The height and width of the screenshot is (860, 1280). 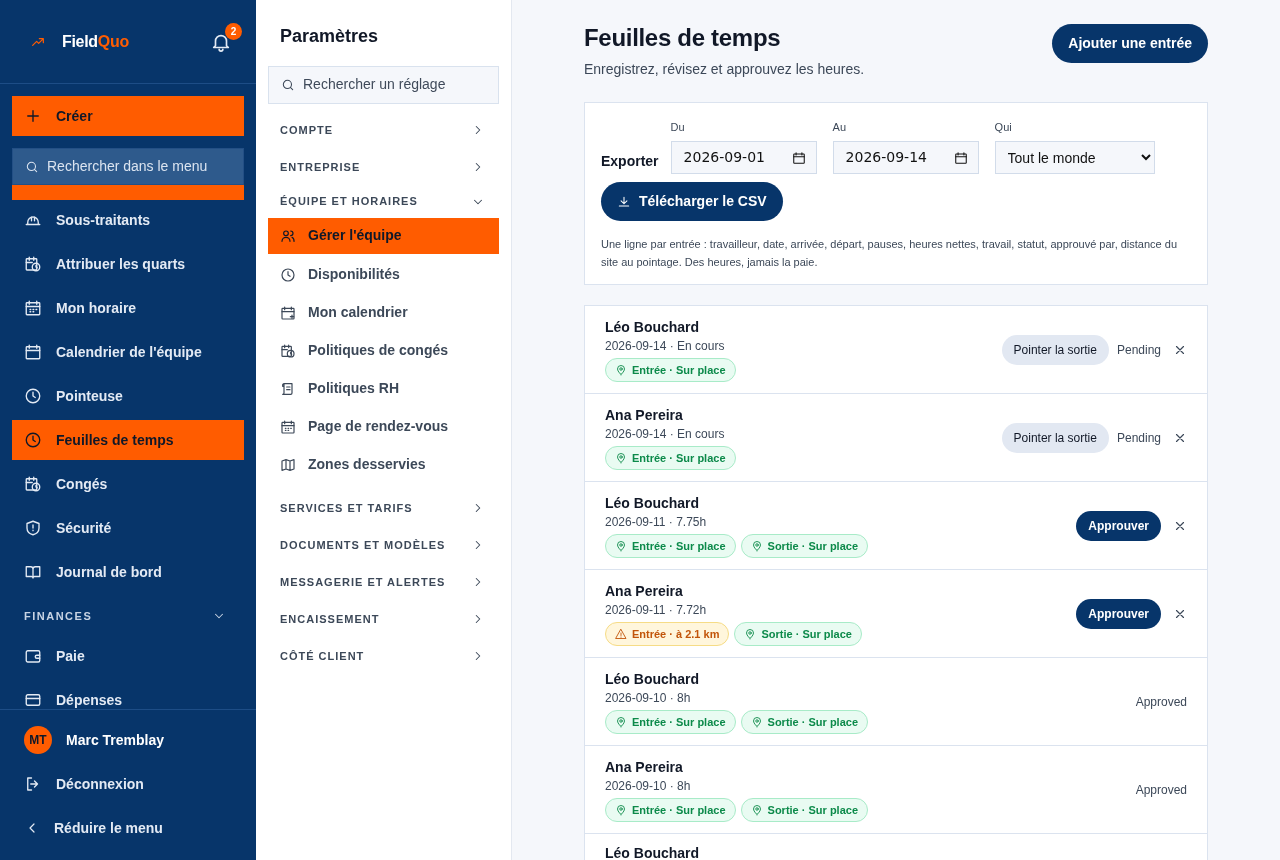 I want to click on settings-item: Politiques RH, so click(x=383, y=388).